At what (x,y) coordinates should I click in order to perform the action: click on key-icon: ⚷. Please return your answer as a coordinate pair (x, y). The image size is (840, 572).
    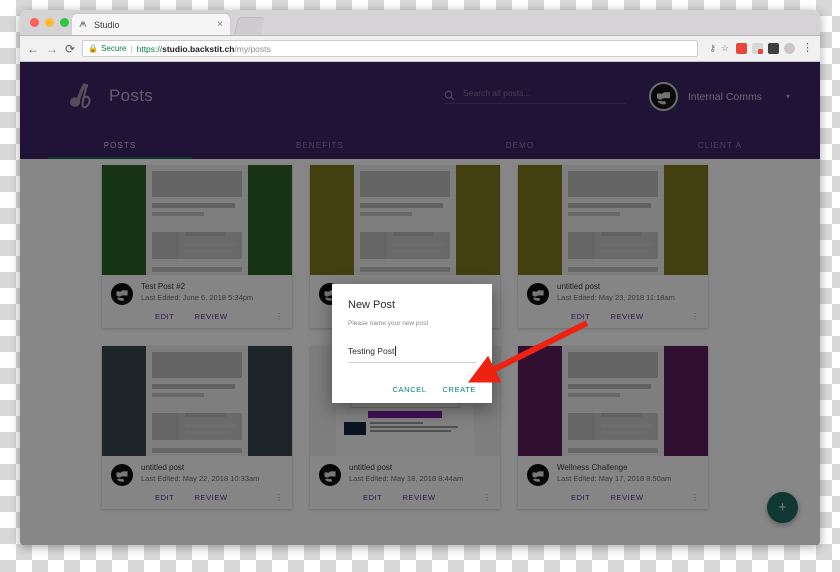
    Looking at the image, I should click on (712, 48).